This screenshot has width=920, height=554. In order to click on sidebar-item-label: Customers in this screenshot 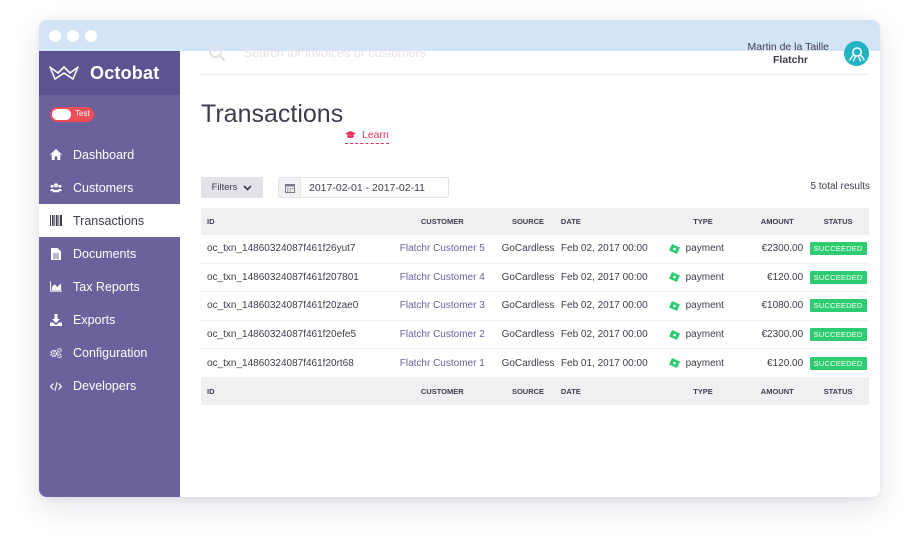, I will do `click(103, 187)`.